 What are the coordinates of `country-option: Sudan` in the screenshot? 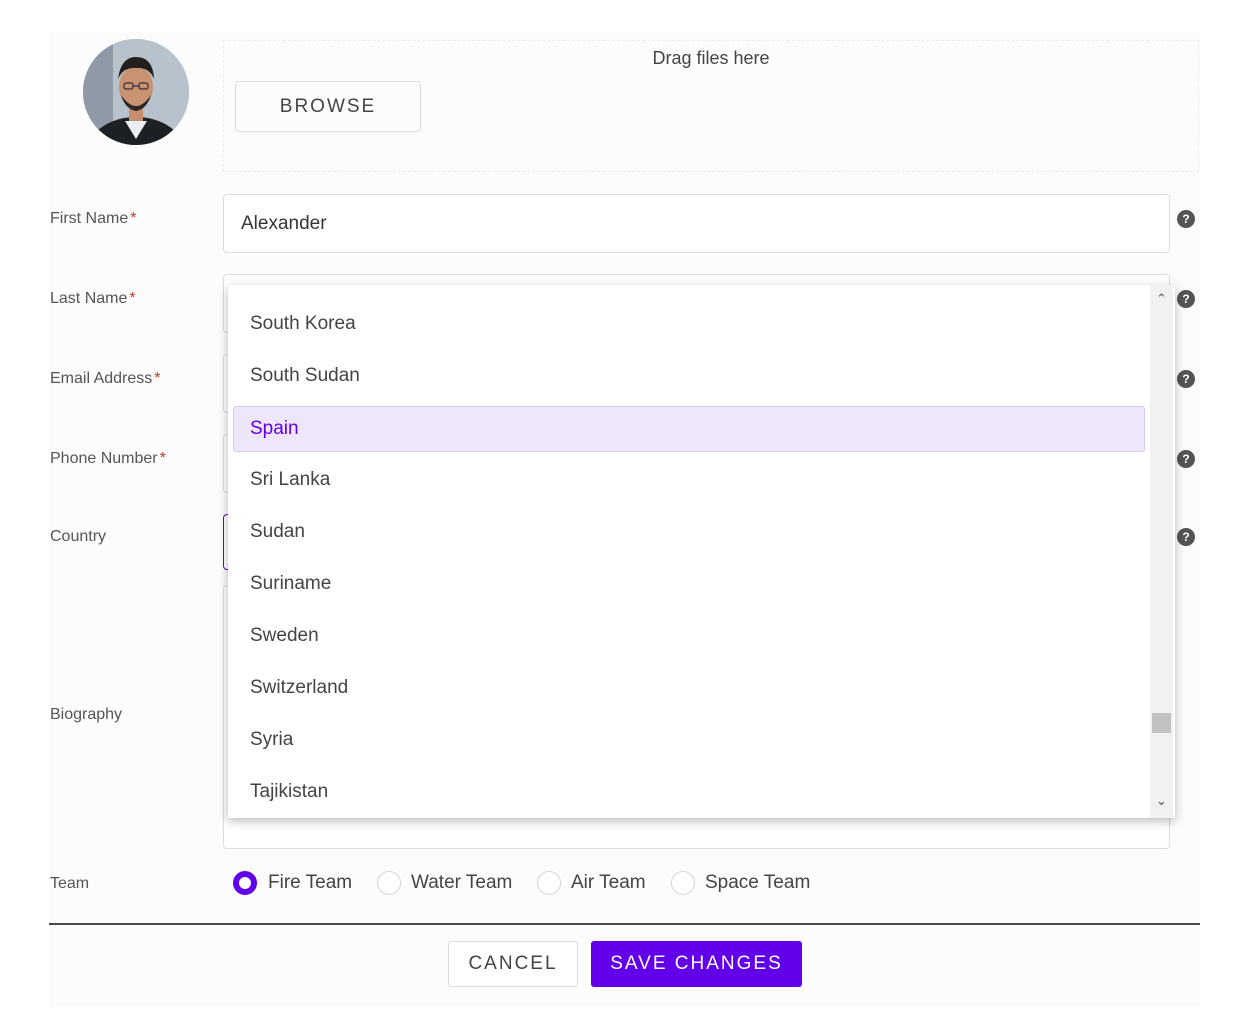 It's located at (689, 532).